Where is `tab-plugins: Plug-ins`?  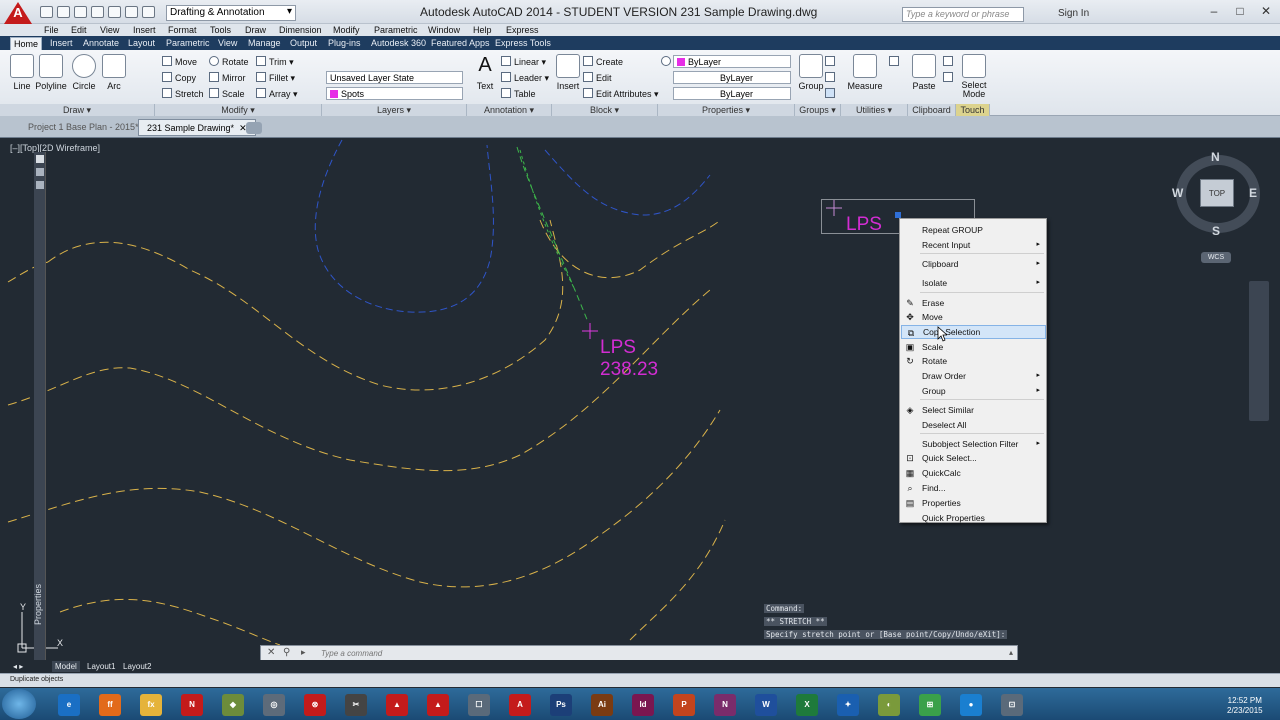
tab-plugins: Plug-ins is located at coordinates (344, 43).